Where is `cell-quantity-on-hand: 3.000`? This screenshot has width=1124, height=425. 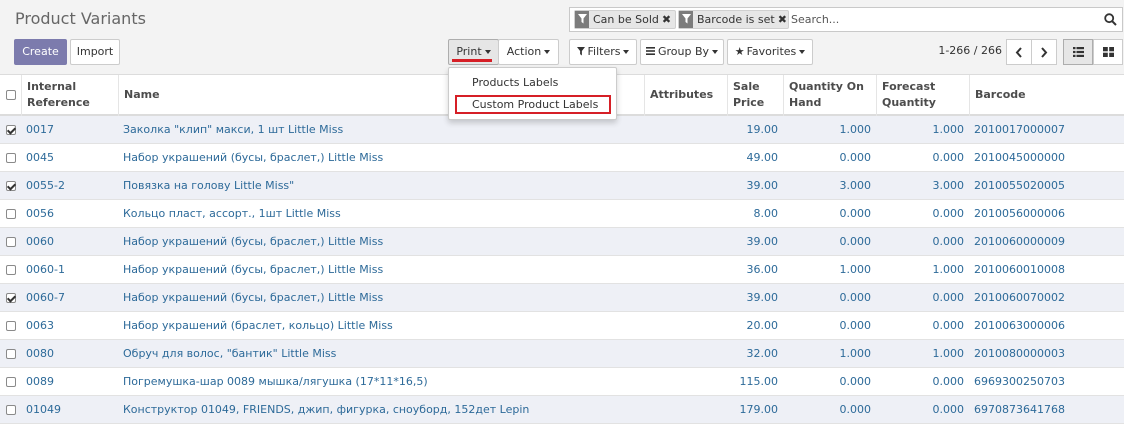
cell-quantity-on-hand: 3.000 is located at coordinates (855, 185).